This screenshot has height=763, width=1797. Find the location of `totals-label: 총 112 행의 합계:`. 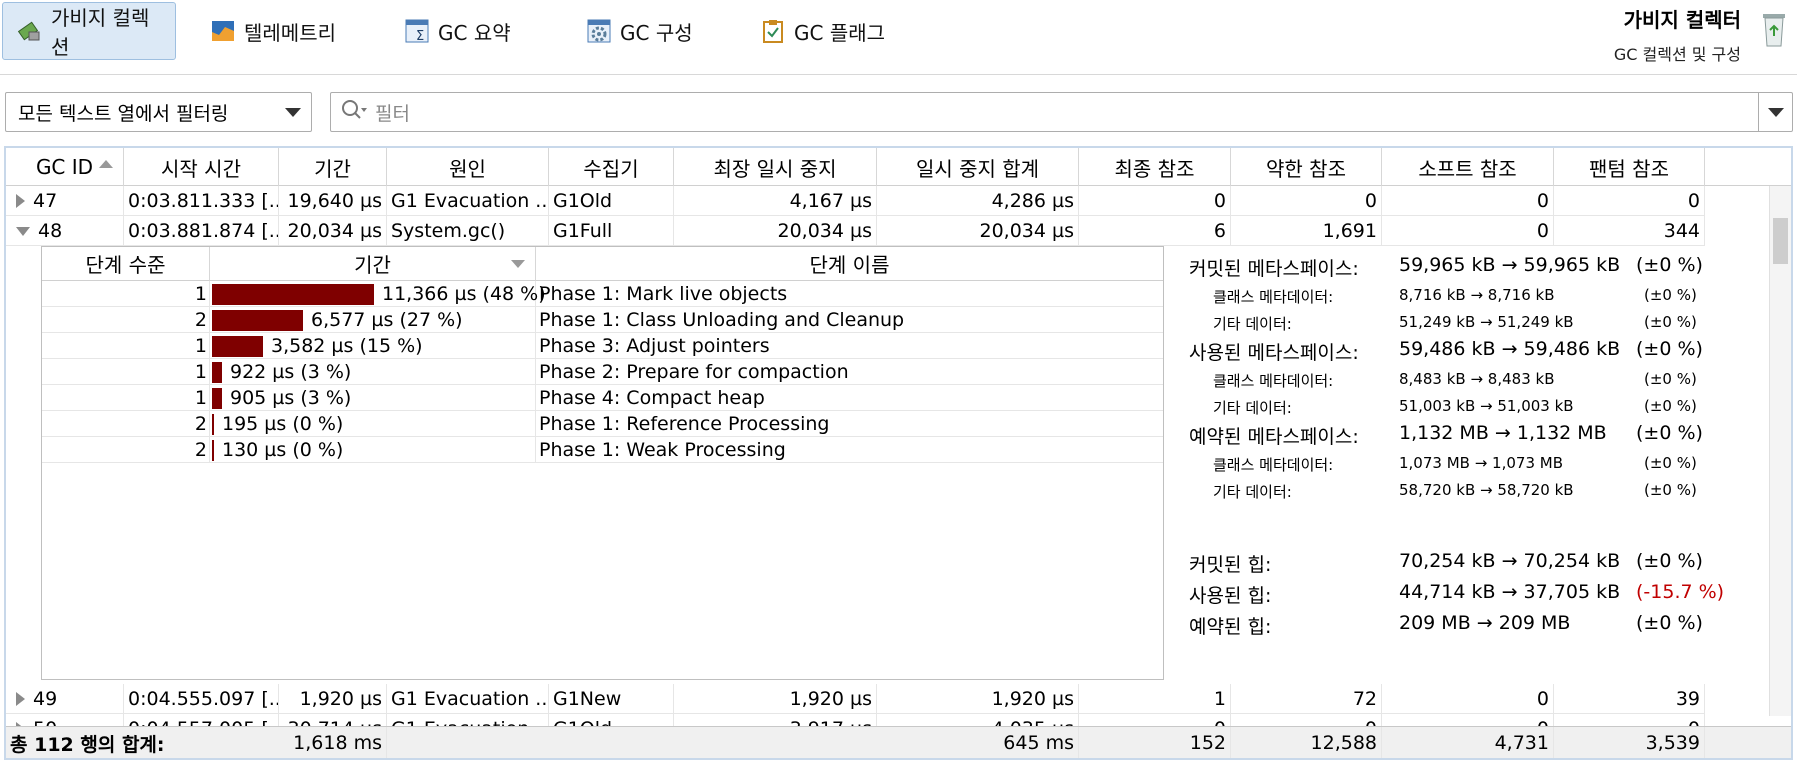

totals-label: 총 112 행의 합계: is located at coordinates (87, 744).